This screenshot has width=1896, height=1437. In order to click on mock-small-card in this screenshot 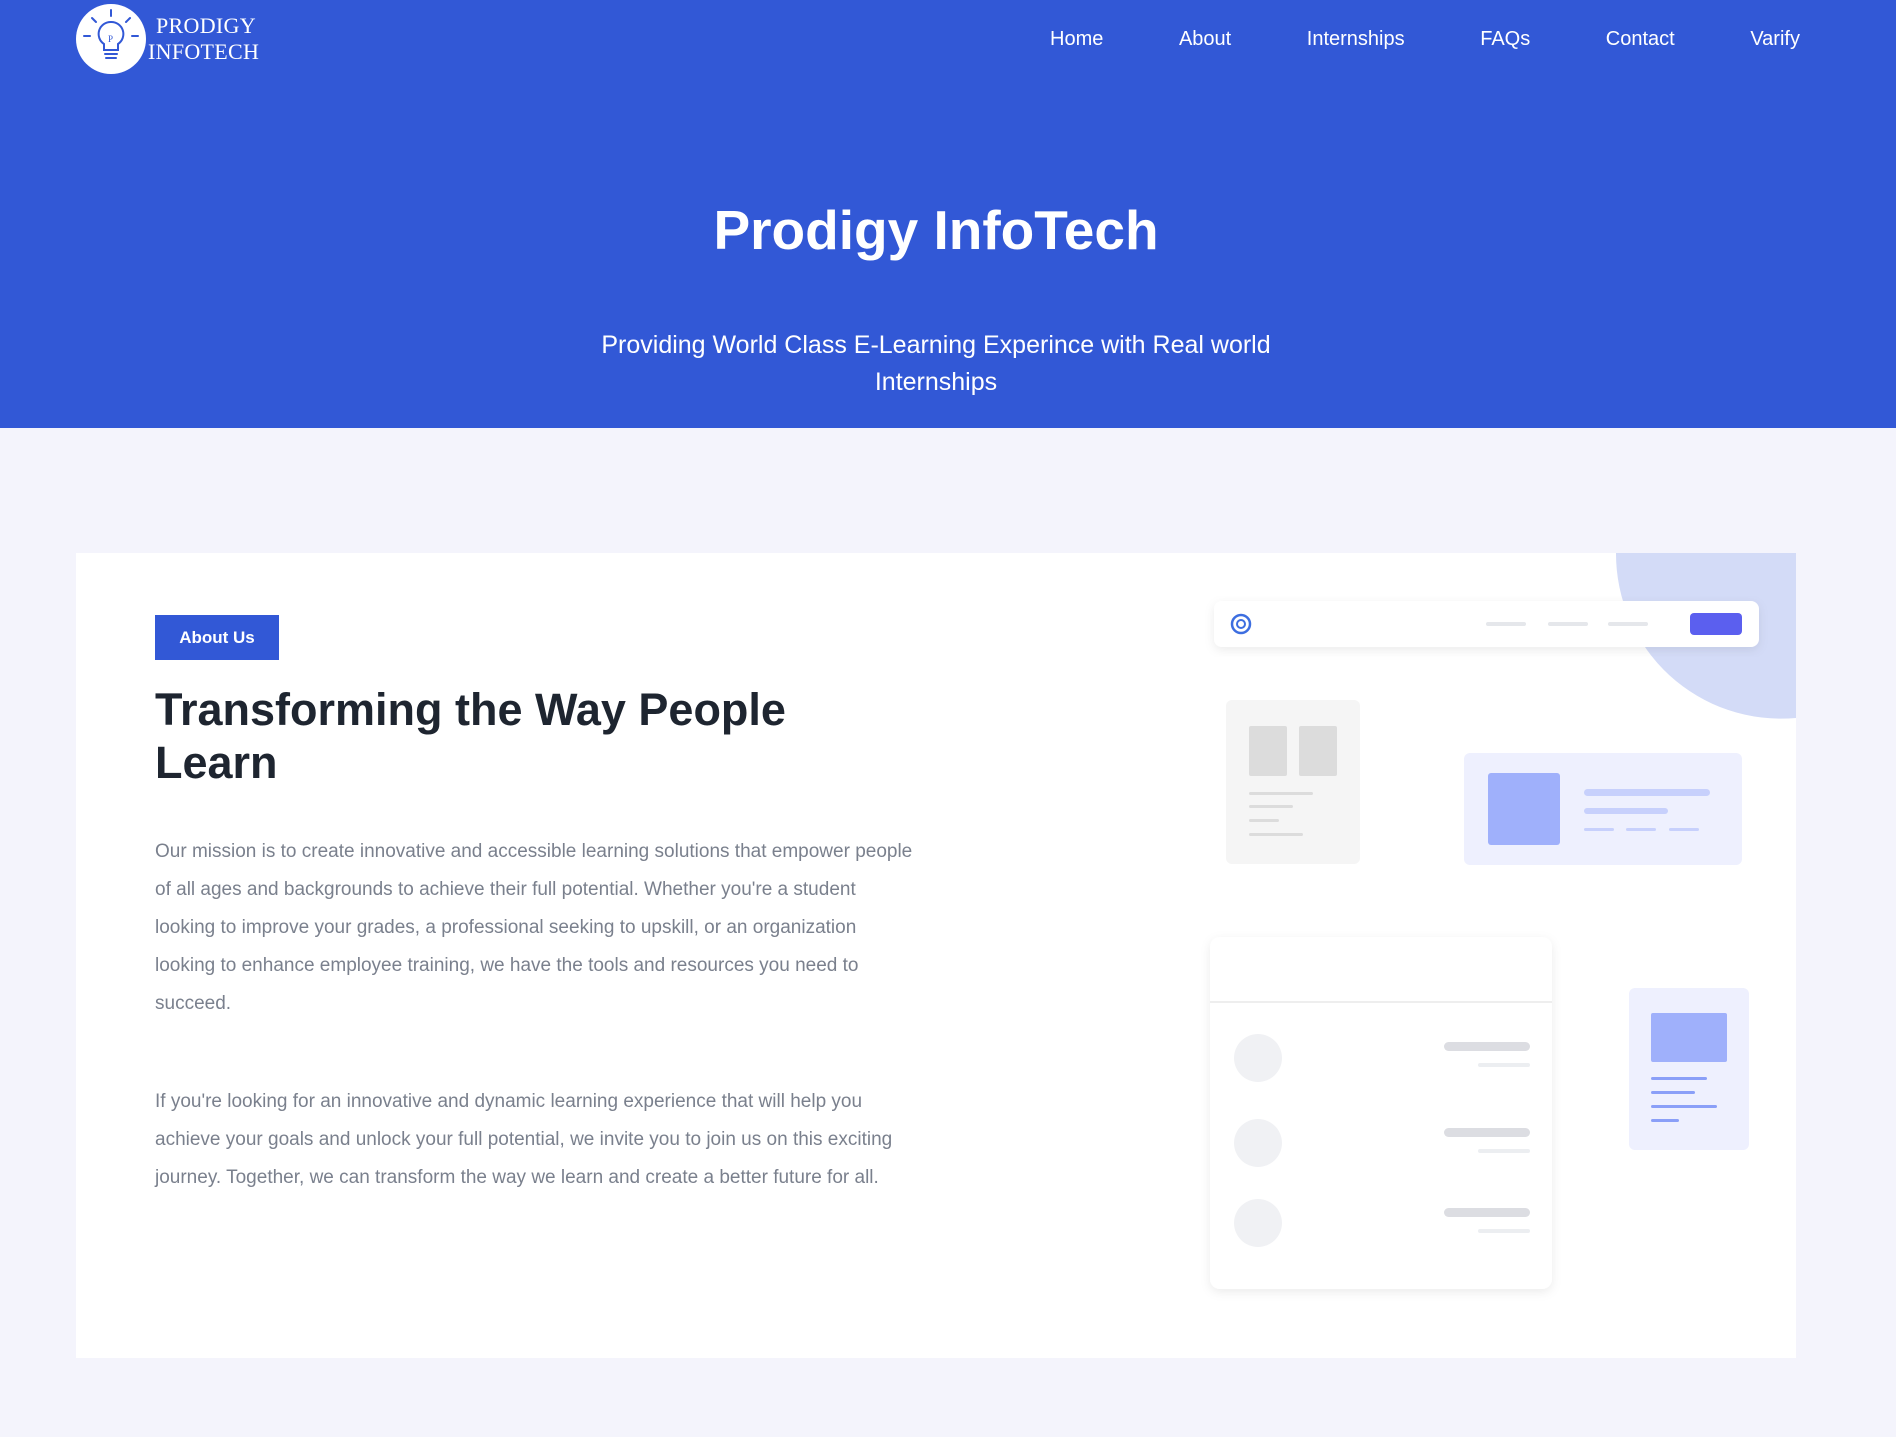, I will do `click(1689, 1069)`.